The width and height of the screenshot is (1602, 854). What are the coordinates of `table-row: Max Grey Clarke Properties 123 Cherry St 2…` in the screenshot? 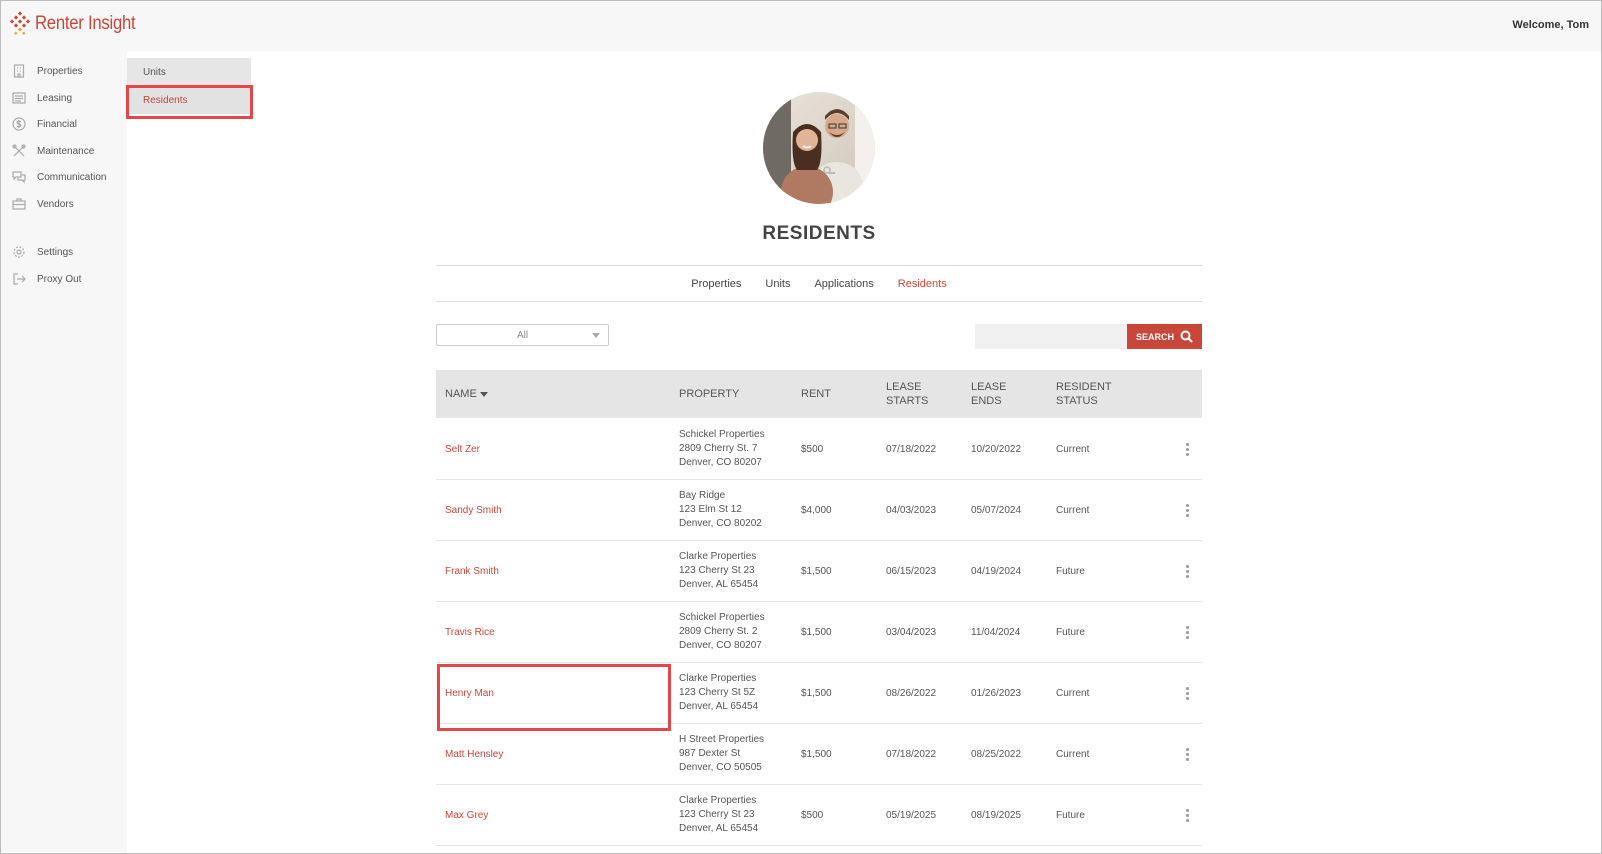 It's located at (819, 815).